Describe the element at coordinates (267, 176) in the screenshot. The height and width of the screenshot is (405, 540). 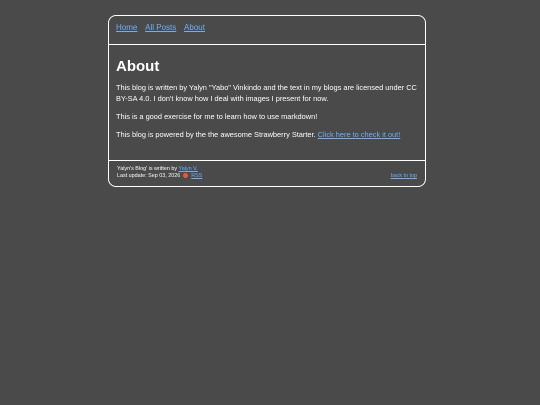
I see `footer-update-line: Last update: Sep 03, 2026 RSS` at that location.